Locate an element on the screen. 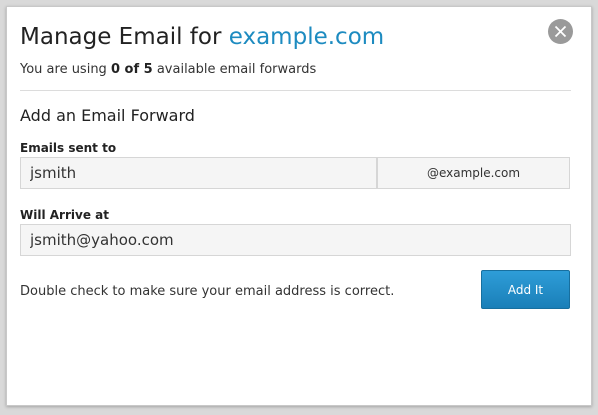 The image size is (598, 415). title-domain: example.com is located at coordinates (306, 37).